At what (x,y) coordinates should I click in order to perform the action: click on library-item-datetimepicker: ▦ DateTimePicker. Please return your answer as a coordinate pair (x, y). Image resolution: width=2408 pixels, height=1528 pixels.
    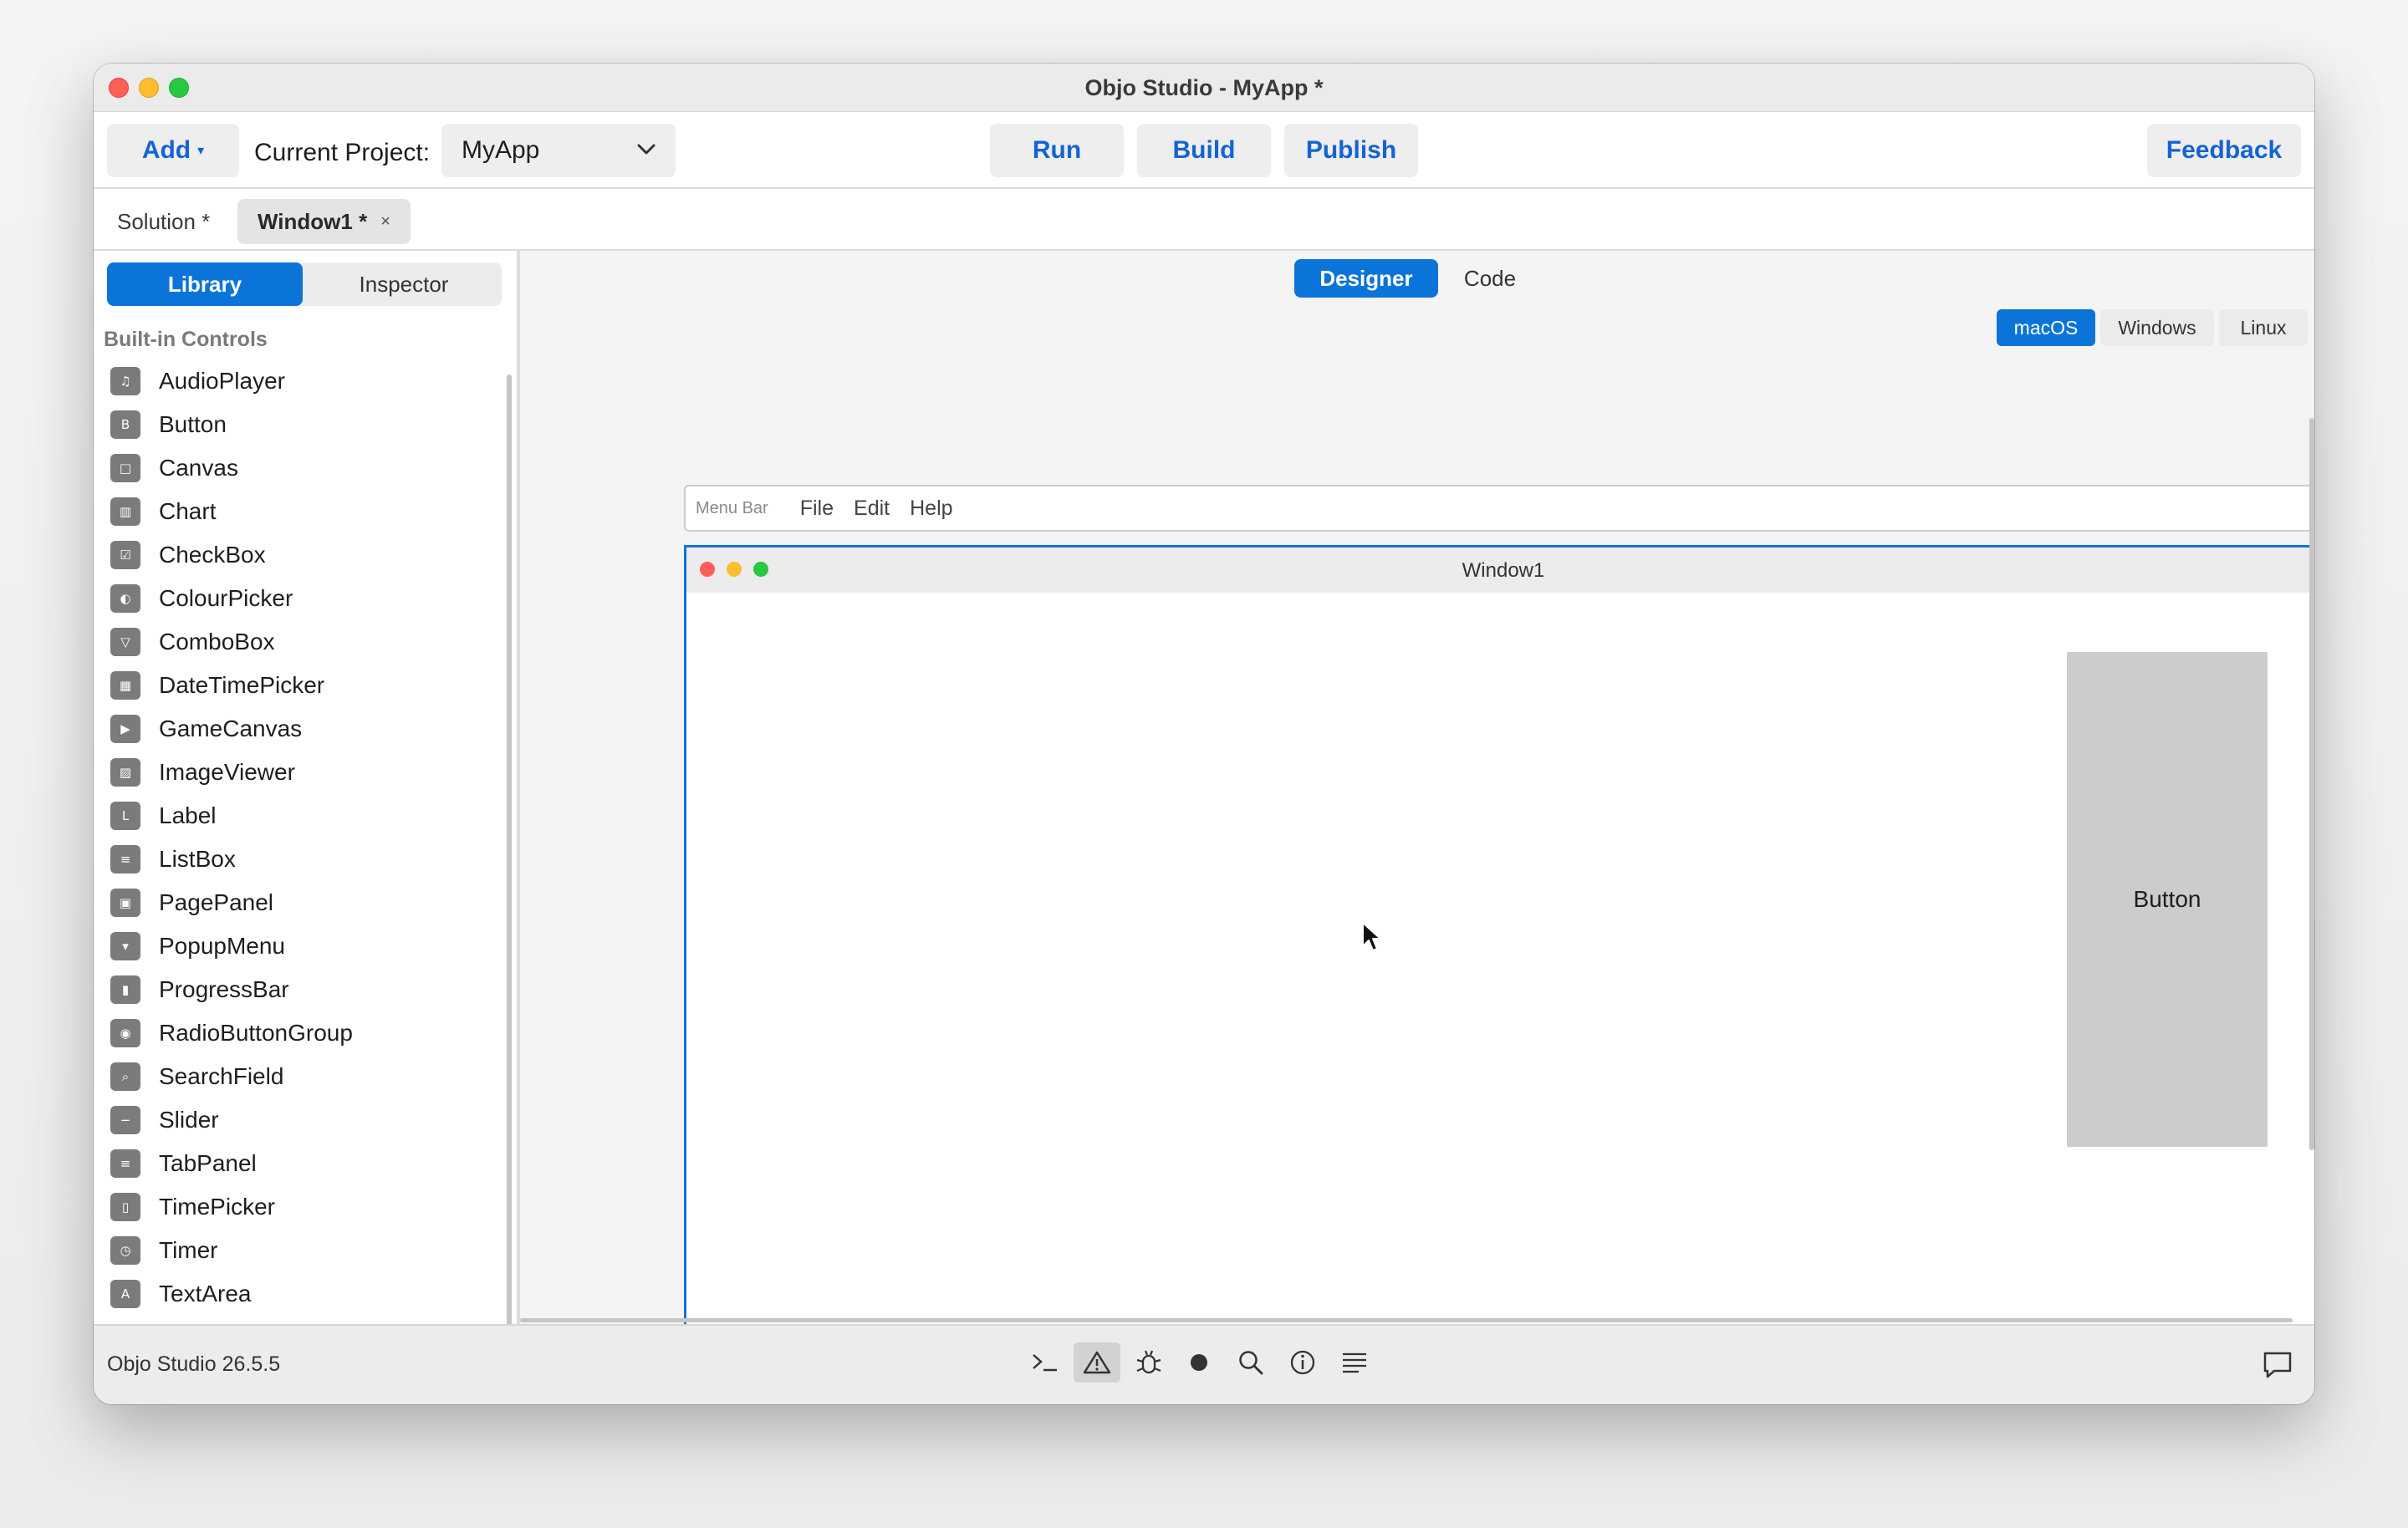
    Looking at the image, I should click on (303, 686).